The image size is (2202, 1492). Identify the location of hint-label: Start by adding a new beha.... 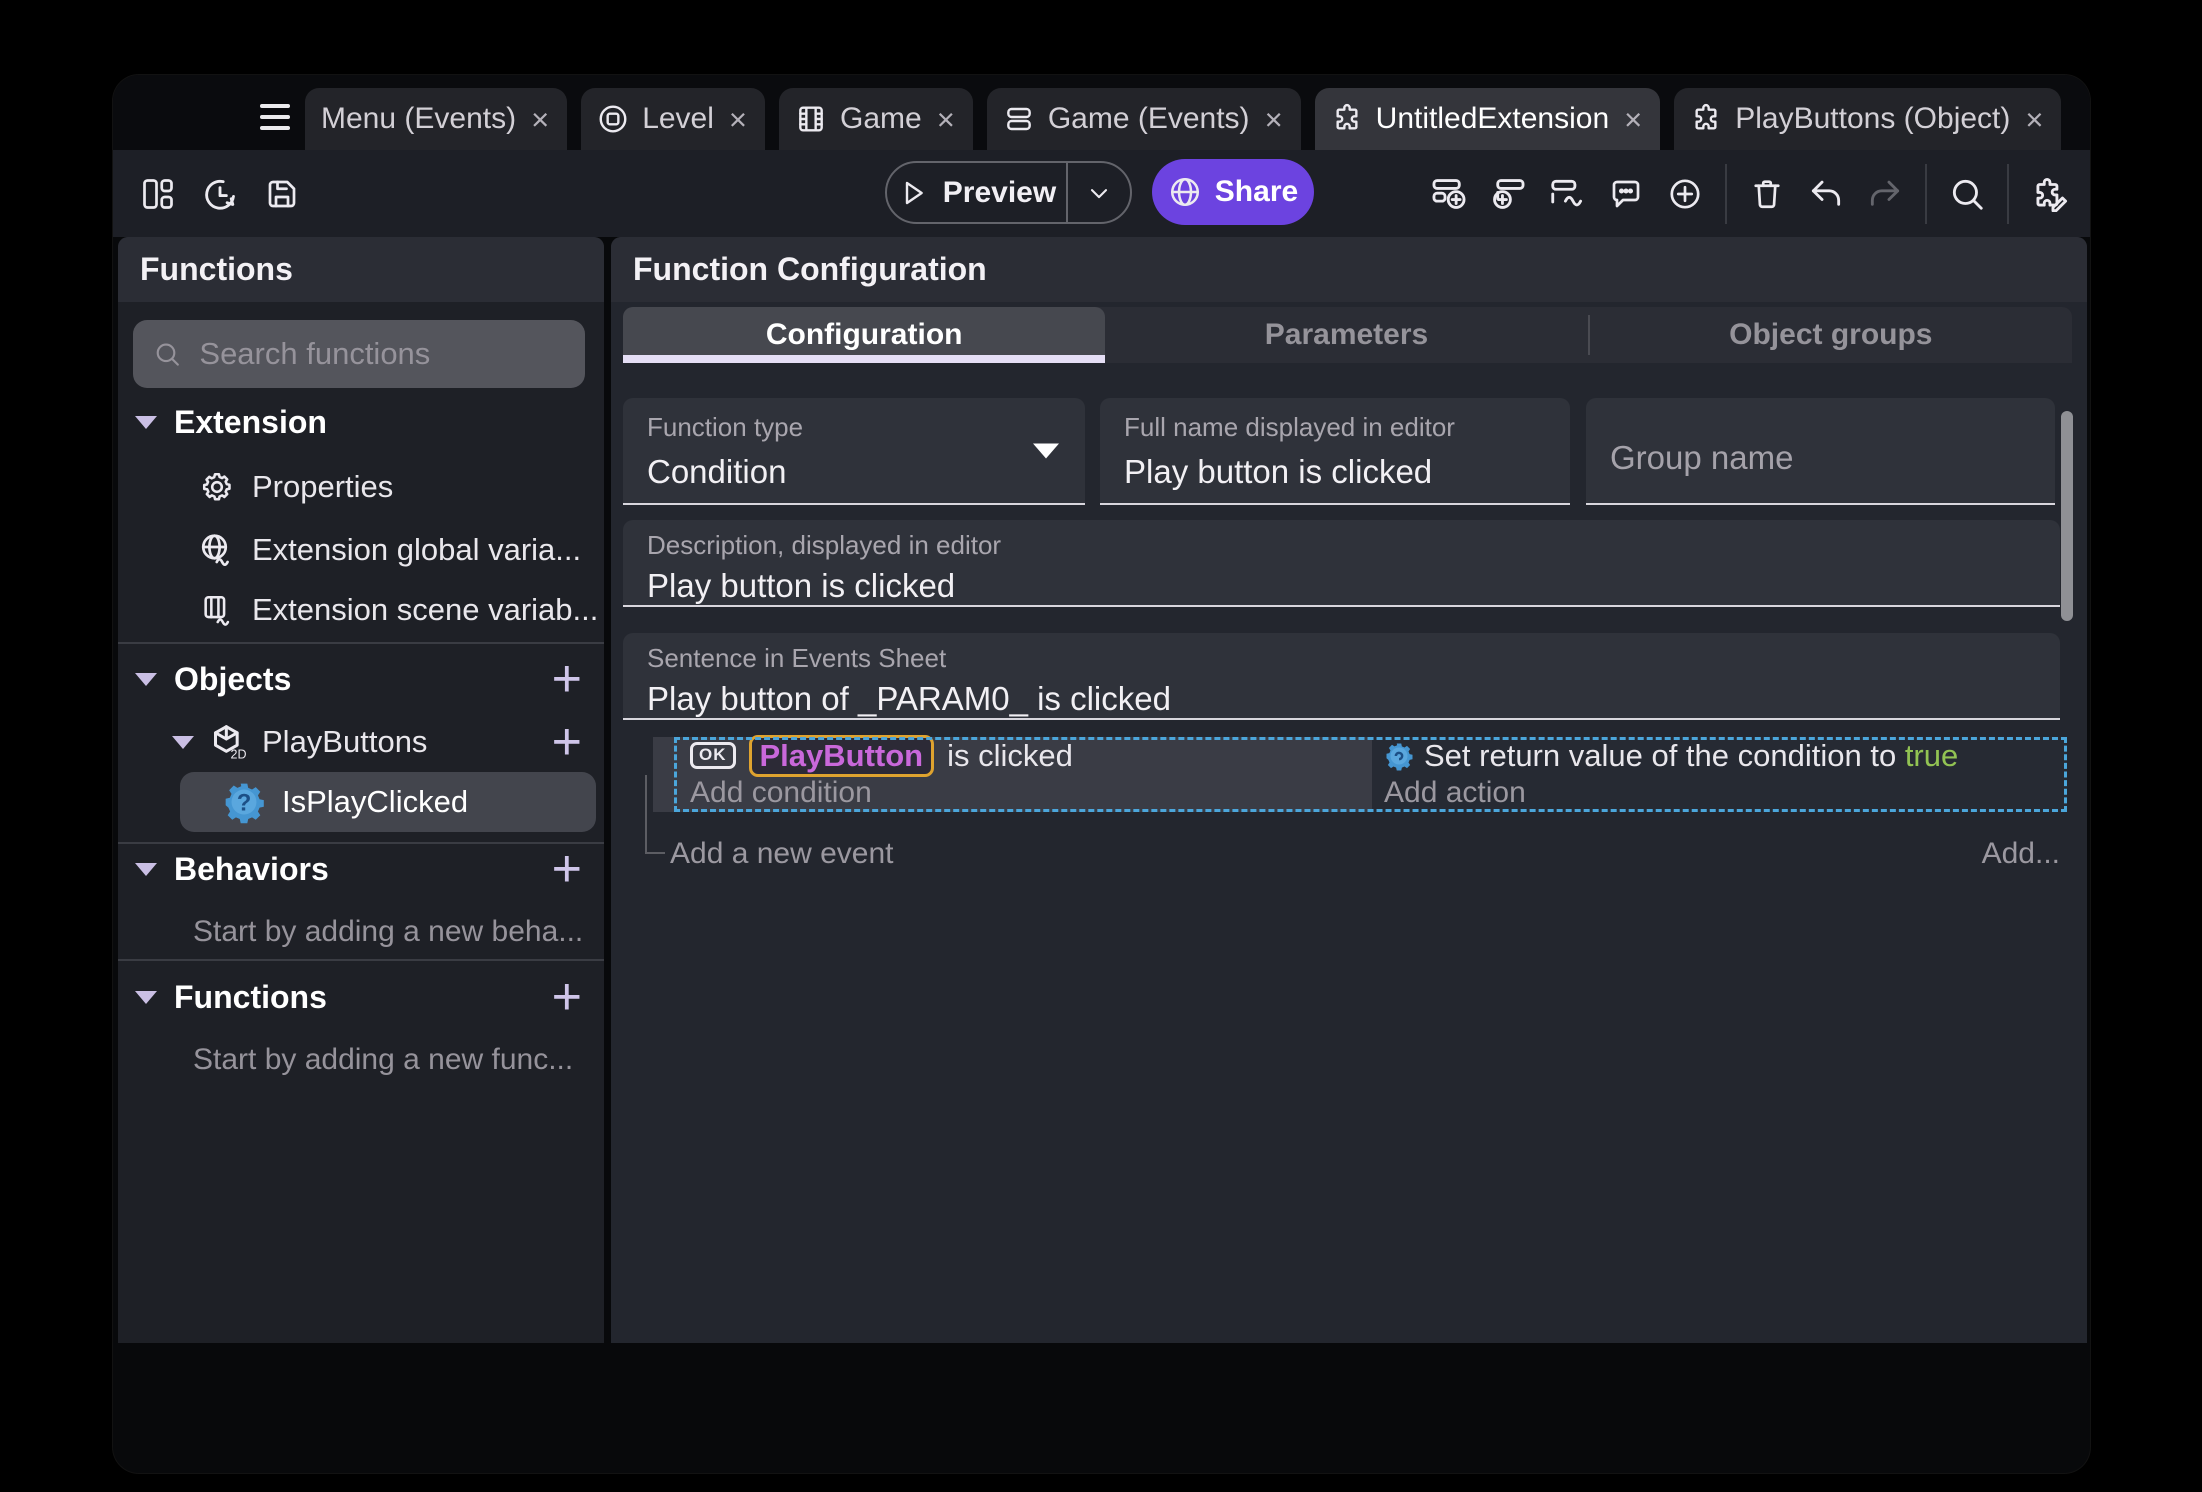
(388, 931).